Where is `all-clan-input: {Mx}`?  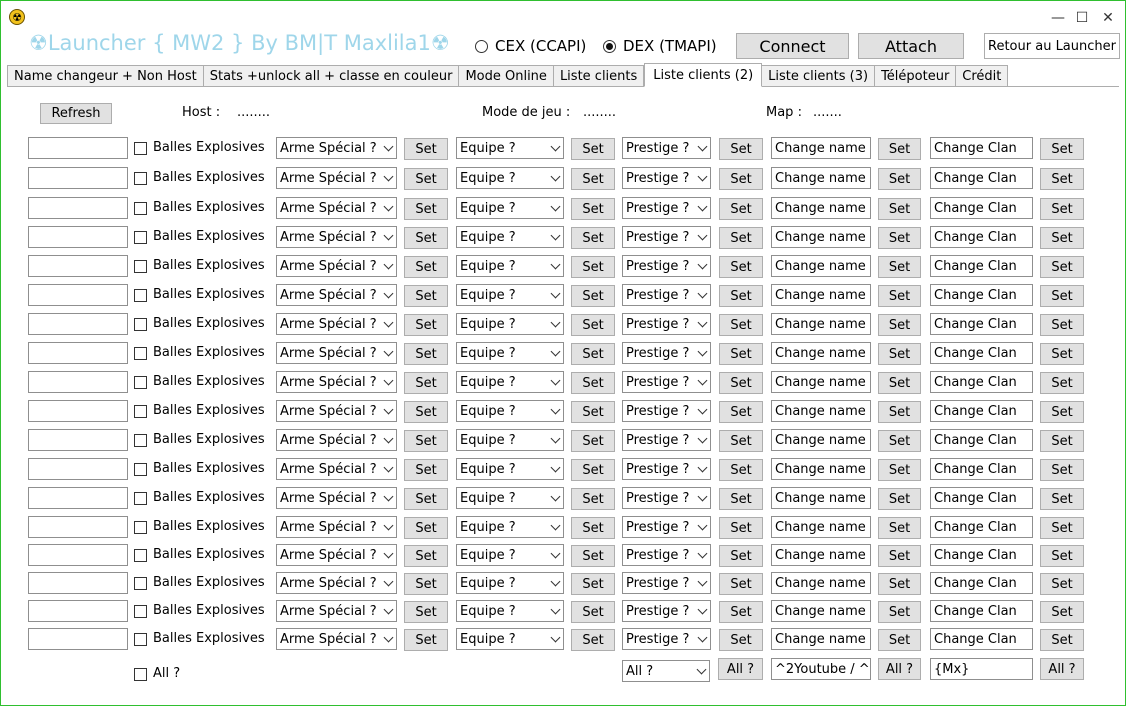
all-clan-input: {Mx} is located at coordinates (981, 669).